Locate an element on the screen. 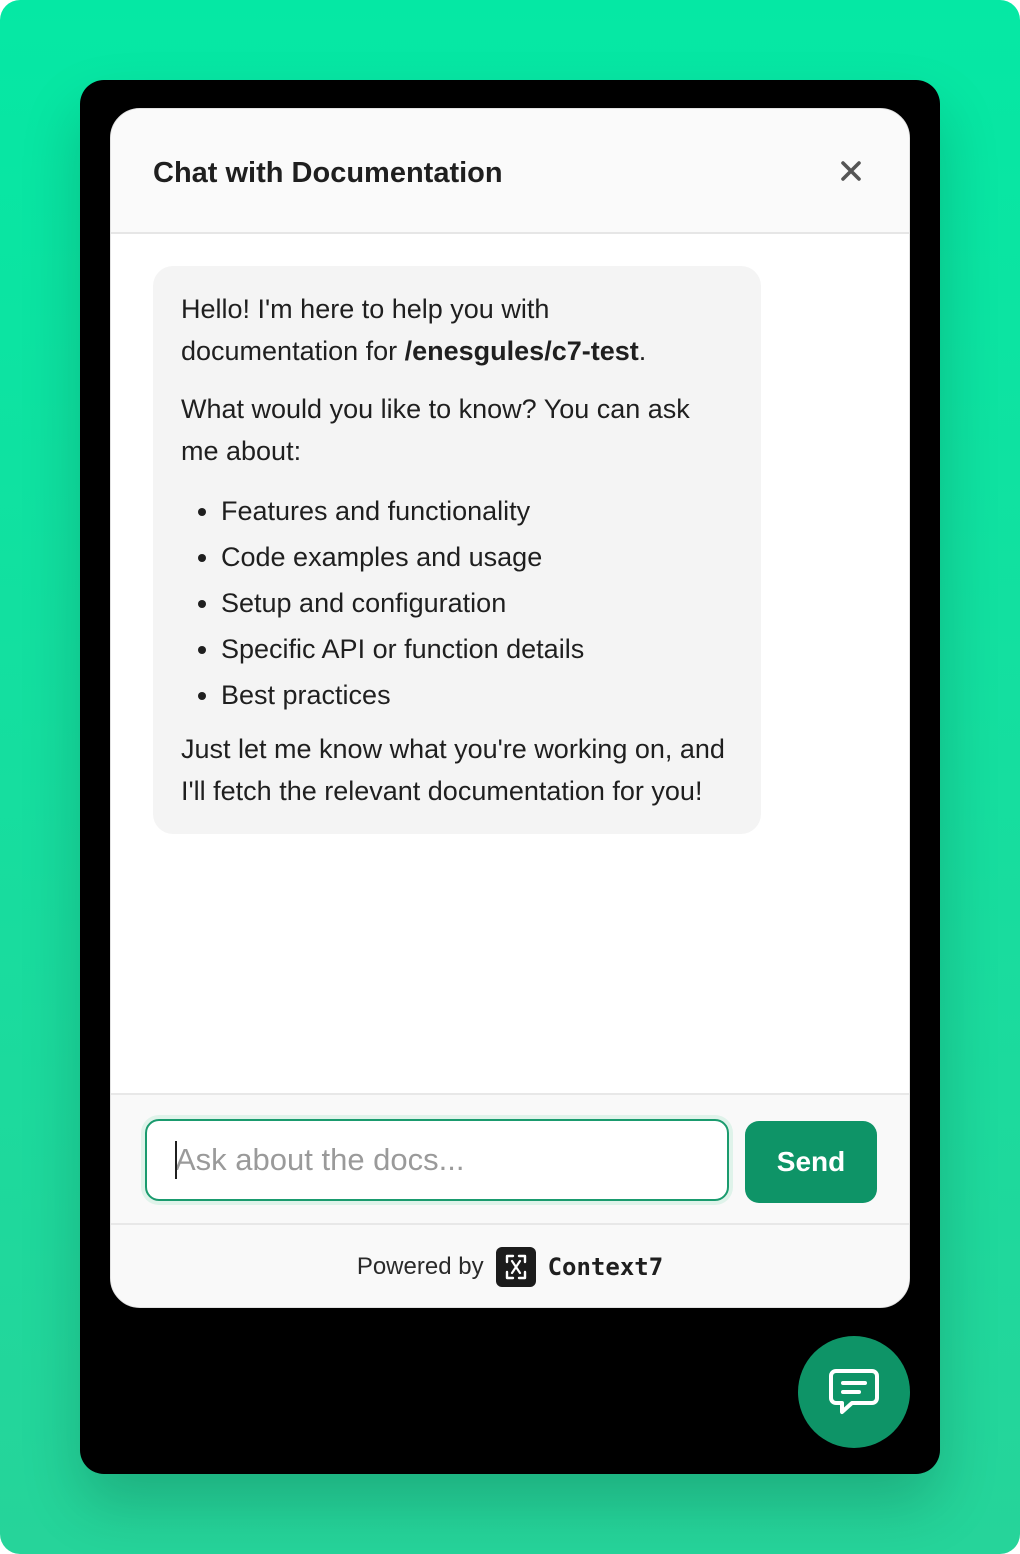  repo-name: /enesgules/c7-test is located at coordinates (521, 351).